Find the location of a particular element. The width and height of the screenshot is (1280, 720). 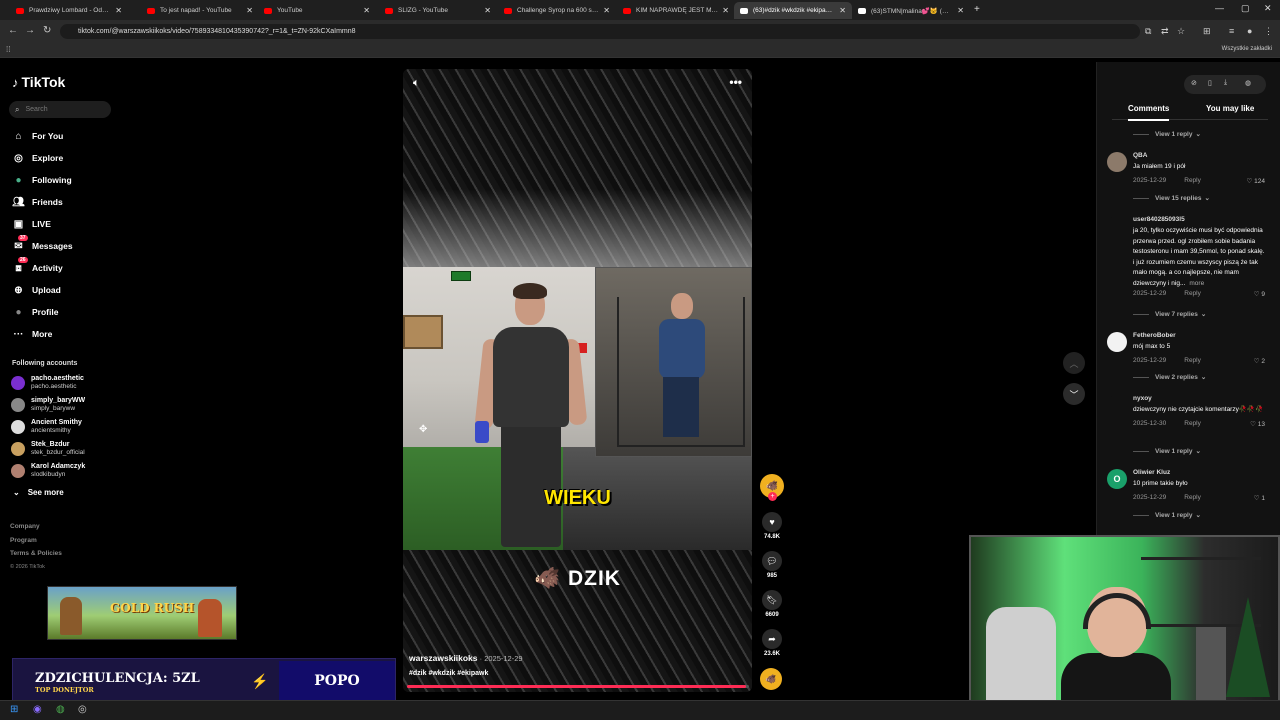

comment-username: FetheroBober is located at coordinates (1154, 335).